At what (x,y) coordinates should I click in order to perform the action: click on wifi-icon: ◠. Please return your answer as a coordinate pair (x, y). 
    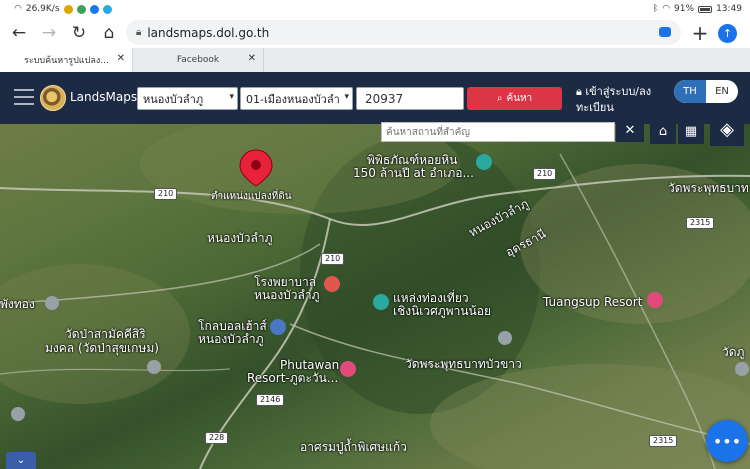
    Looking at the image, I should click on (18, 9).